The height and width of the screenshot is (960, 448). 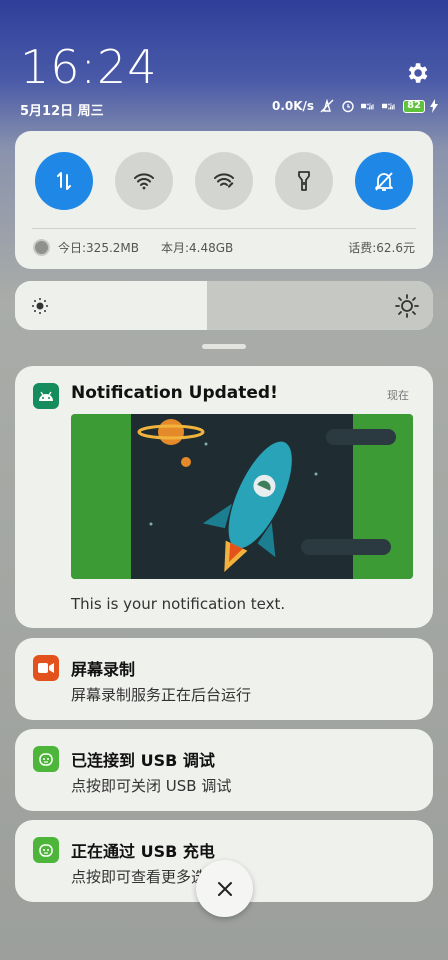 I want to click on quick-settings-panel: 今日:325.2MB 本月:4.48GB 话费:62.6元, so click(x=224, y=200).